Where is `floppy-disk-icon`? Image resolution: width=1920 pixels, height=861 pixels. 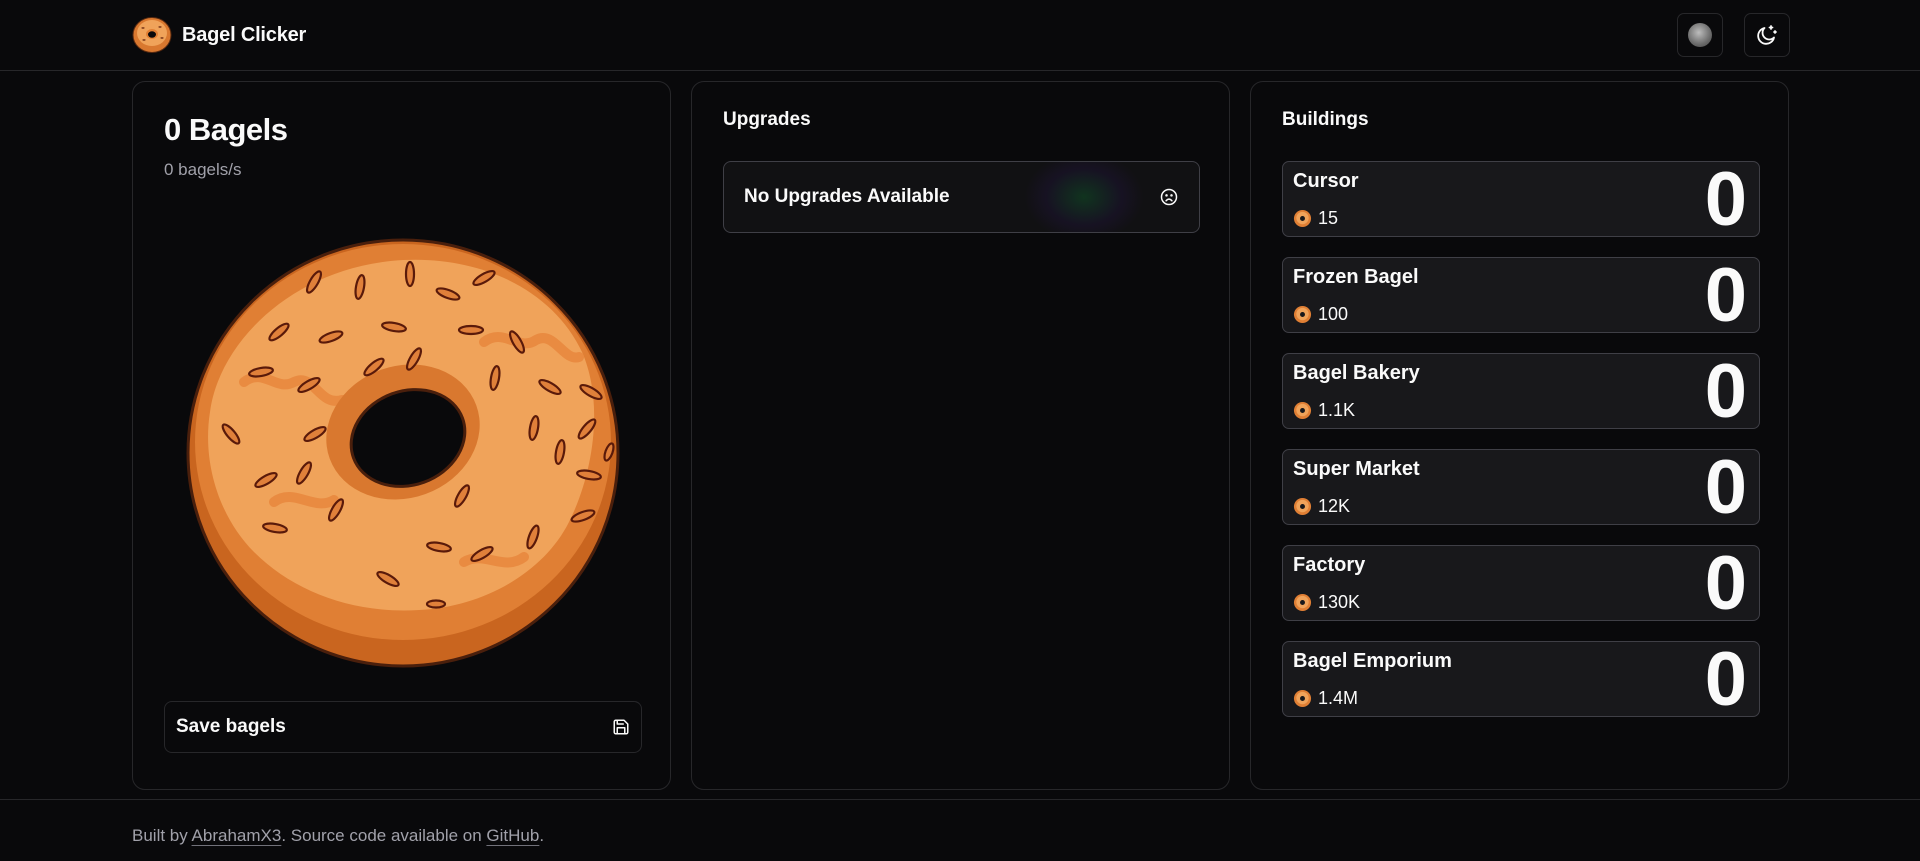
floppy-disk-icon is located at coordinates (621, 727).